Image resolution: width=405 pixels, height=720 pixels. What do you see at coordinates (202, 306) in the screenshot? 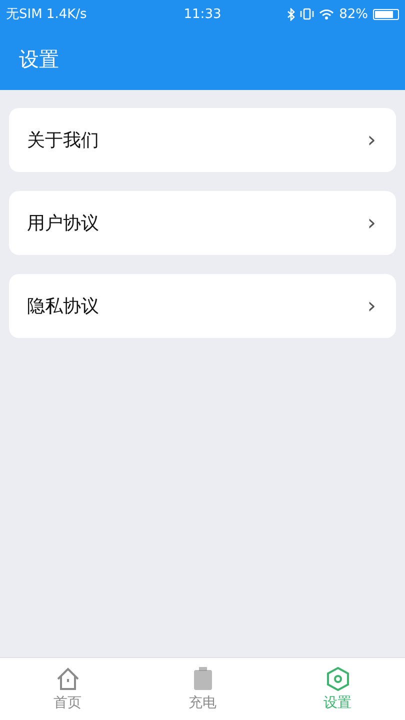
I see `menu-item: 隐私协议 ›` at bounding box center [202, 306].